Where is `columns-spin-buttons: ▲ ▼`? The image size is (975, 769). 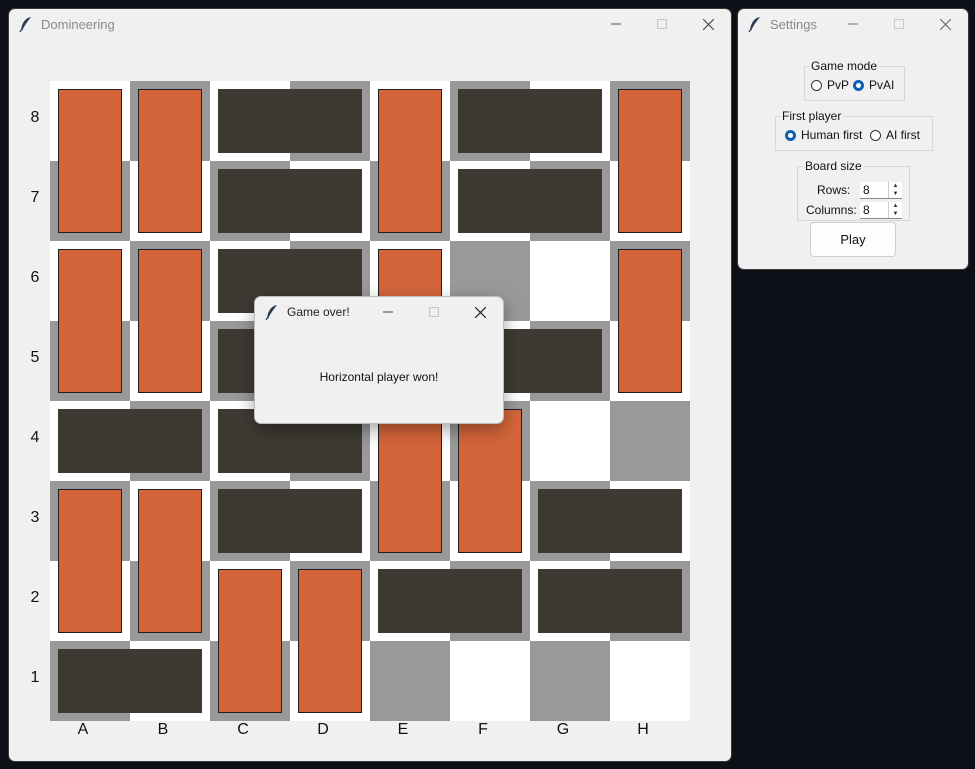 columns-spin-buttons: ▲ ▼ is located at coordinates (895, 210).